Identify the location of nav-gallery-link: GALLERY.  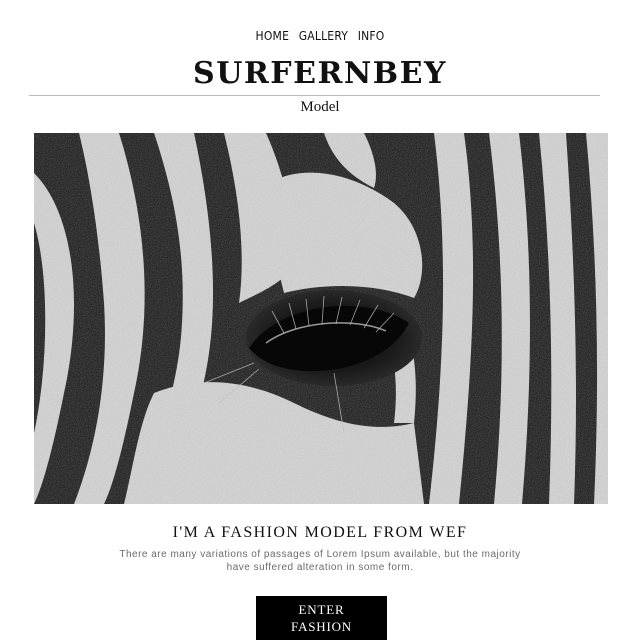
(323, 36).